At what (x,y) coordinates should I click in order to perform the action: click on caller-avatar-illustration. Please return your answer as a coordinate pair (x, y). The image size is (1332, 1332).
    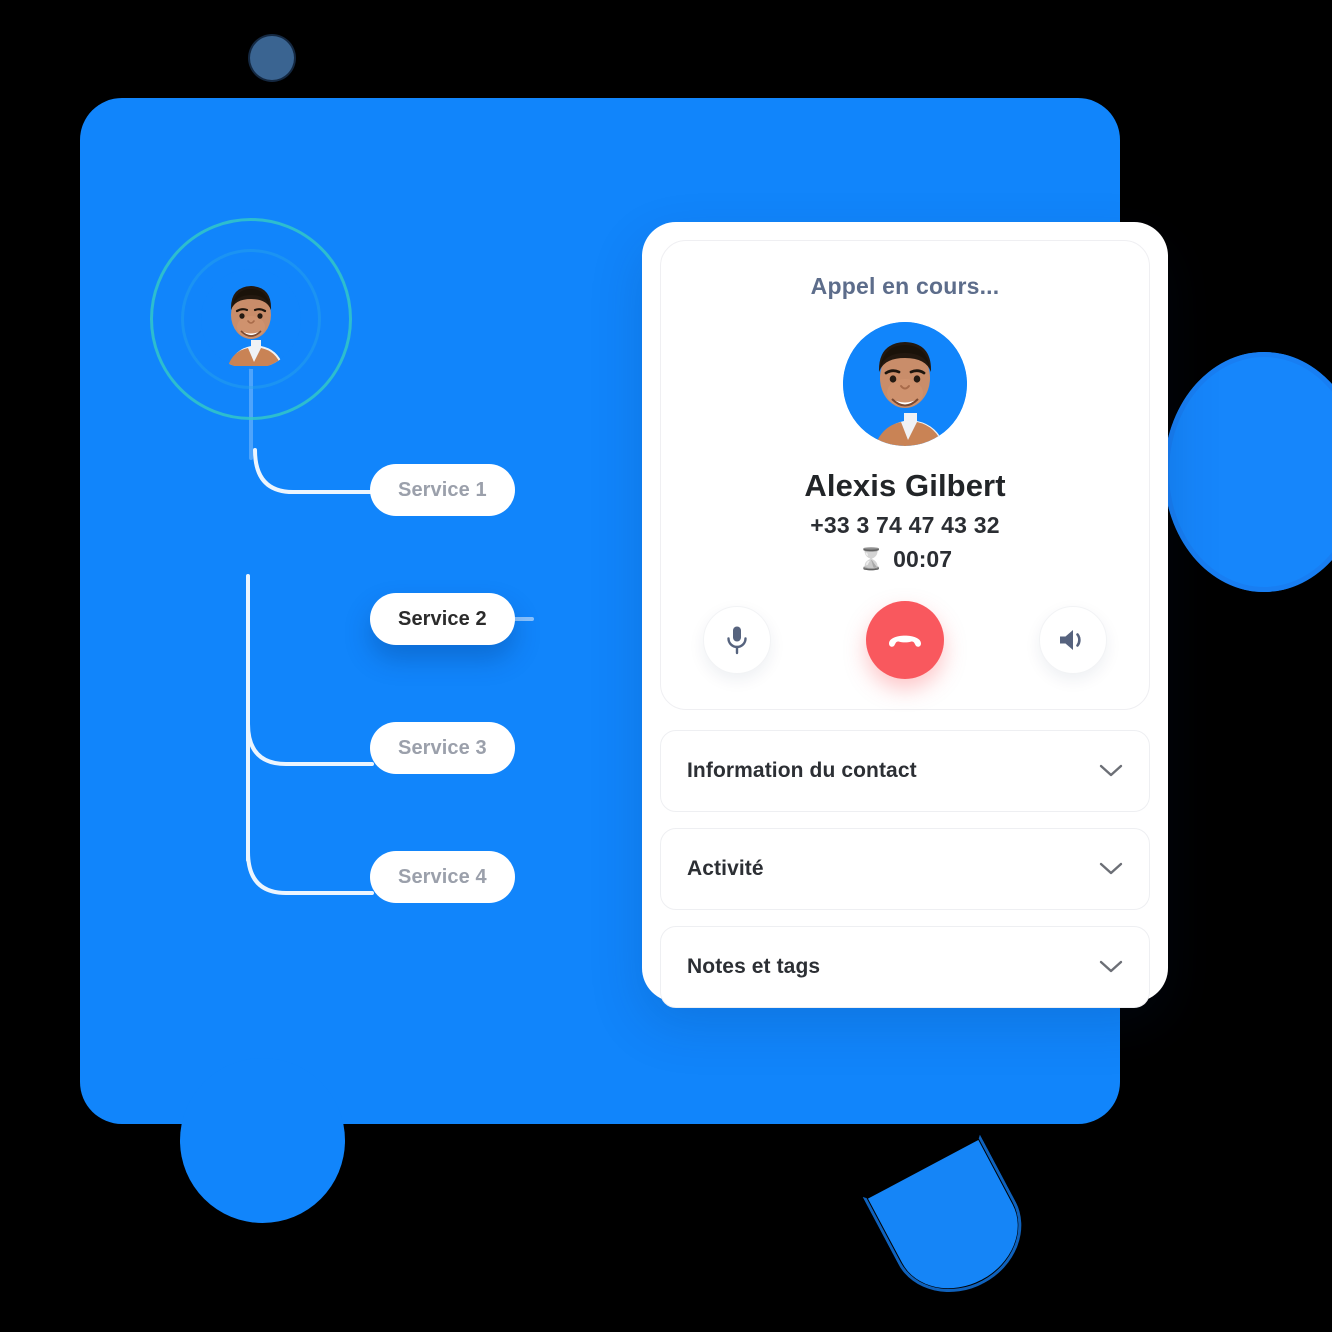
    Looking at the image, I should click on (905, 384).